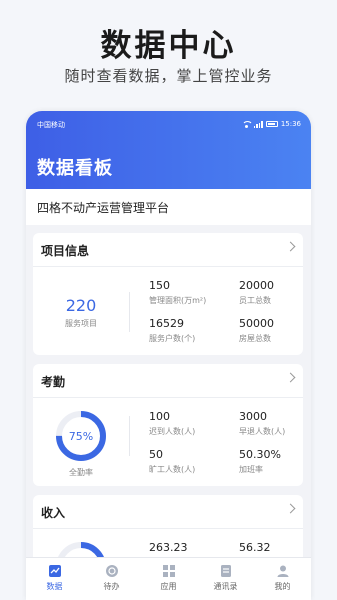 The image size is (337, 600). I want to click on status-icons: 15:36, so click(271, 124).